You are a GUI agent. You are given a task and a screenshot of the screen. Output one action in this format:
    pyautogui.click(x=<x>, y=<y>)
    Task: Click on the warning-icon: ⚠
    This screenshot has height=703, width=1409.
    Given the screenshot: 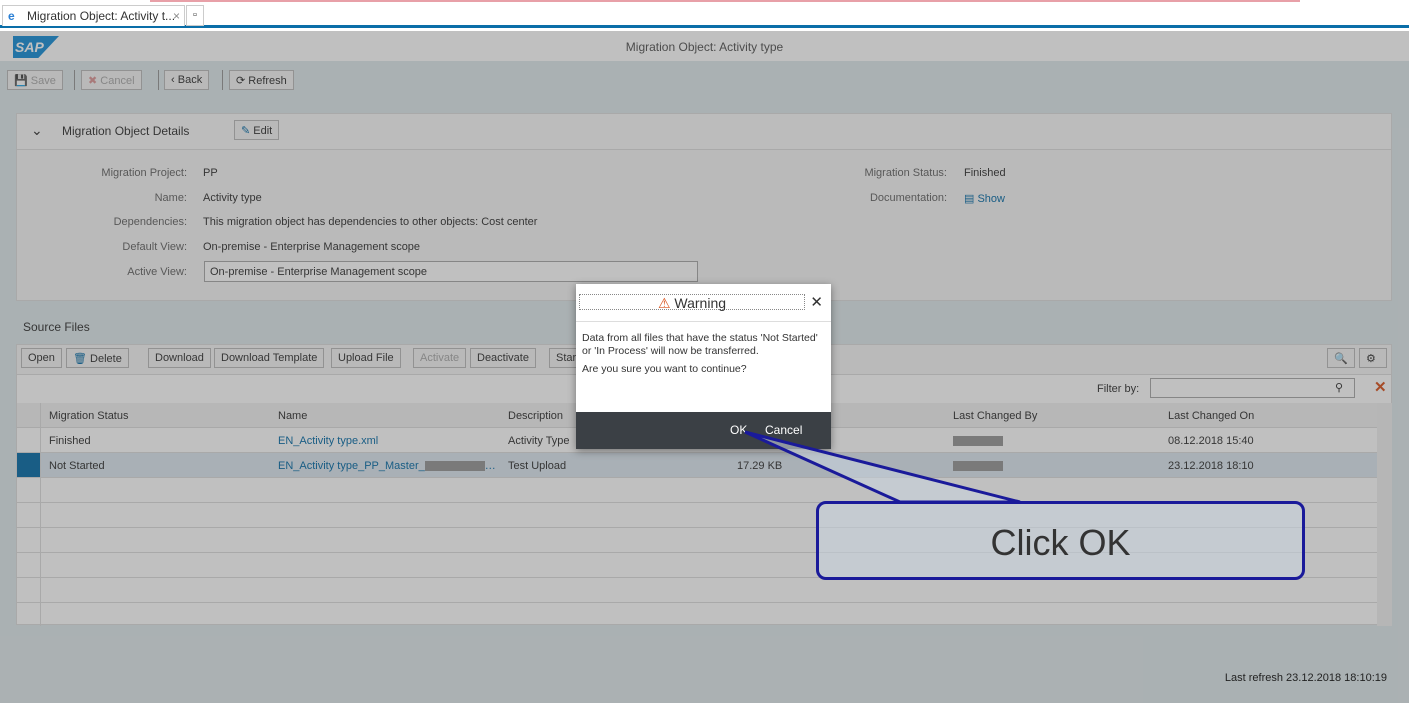 What is the action you would take?
    pyautogui.click(x=666, y=303)
    